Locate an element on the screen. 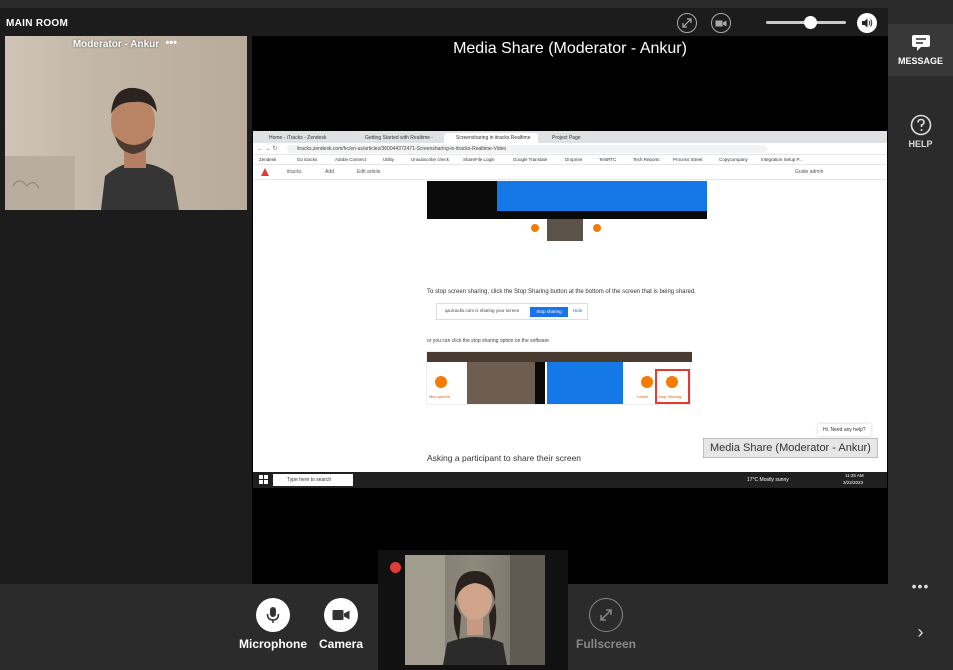 The height and width of the screenshot is (670, 953). help-button: HELP is located at coordinates (920, 133).